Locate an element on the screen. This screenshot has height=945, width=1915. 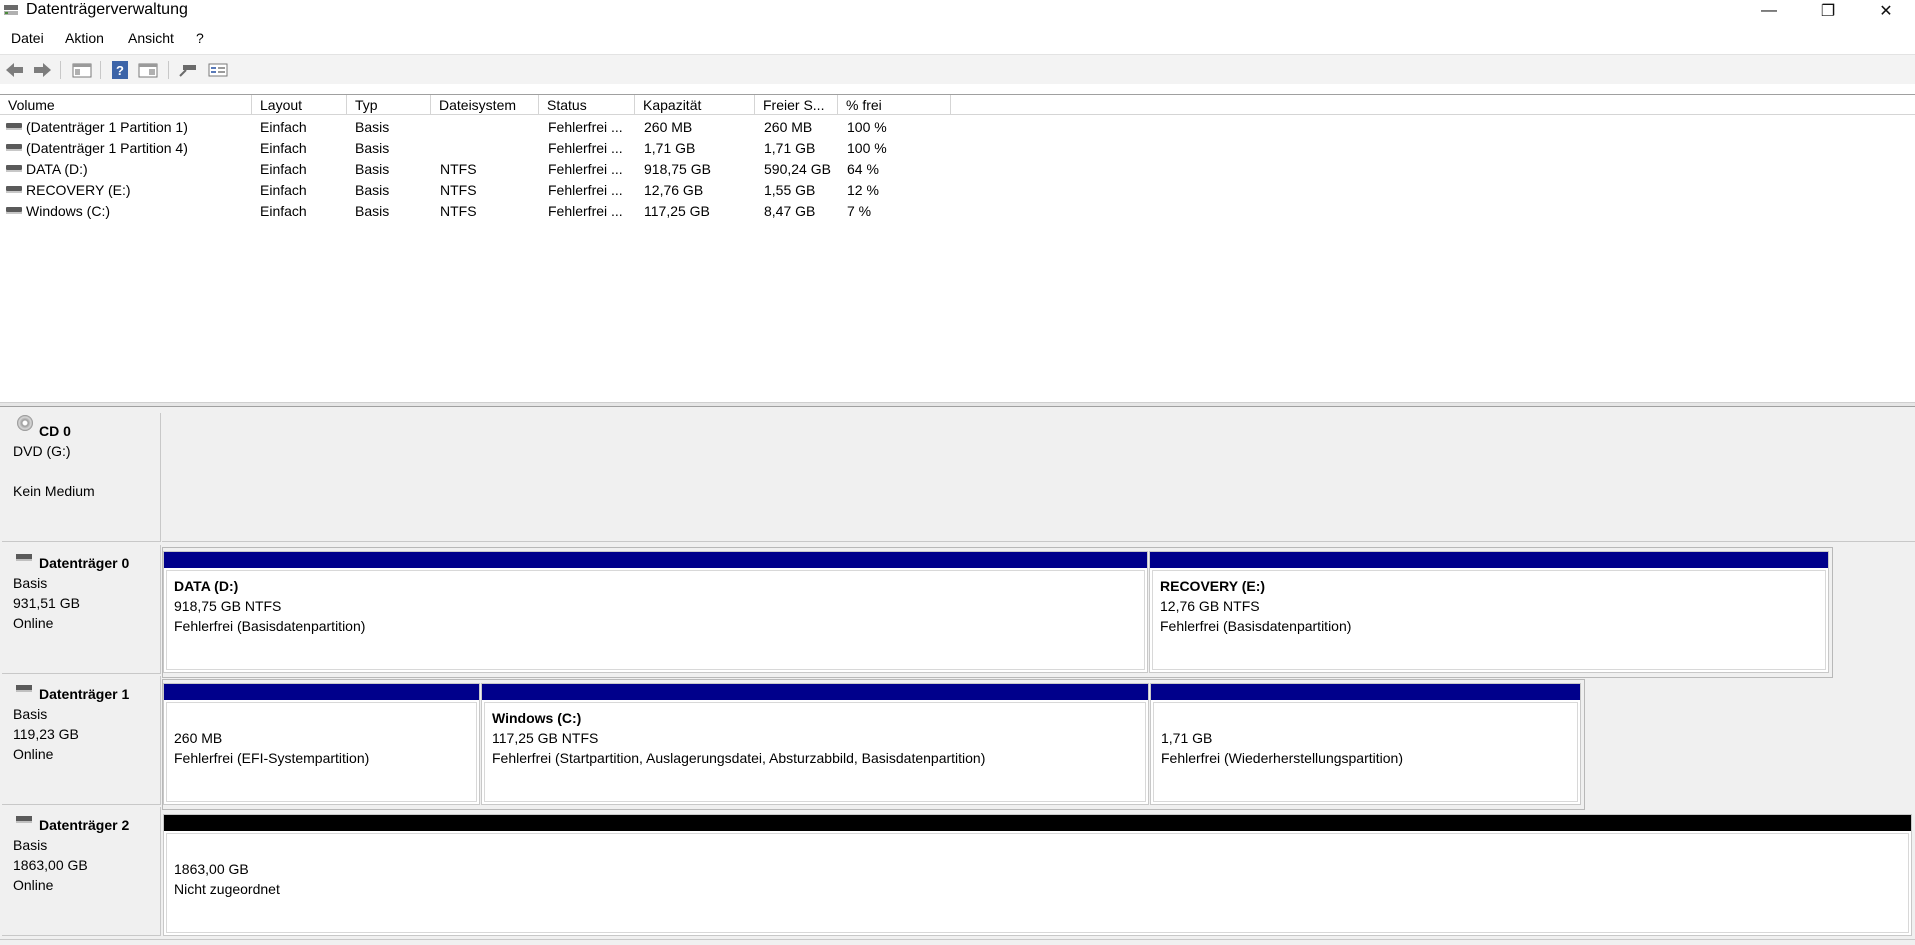
partition-name: Windows (C:) is located at coordinates (537, 718).